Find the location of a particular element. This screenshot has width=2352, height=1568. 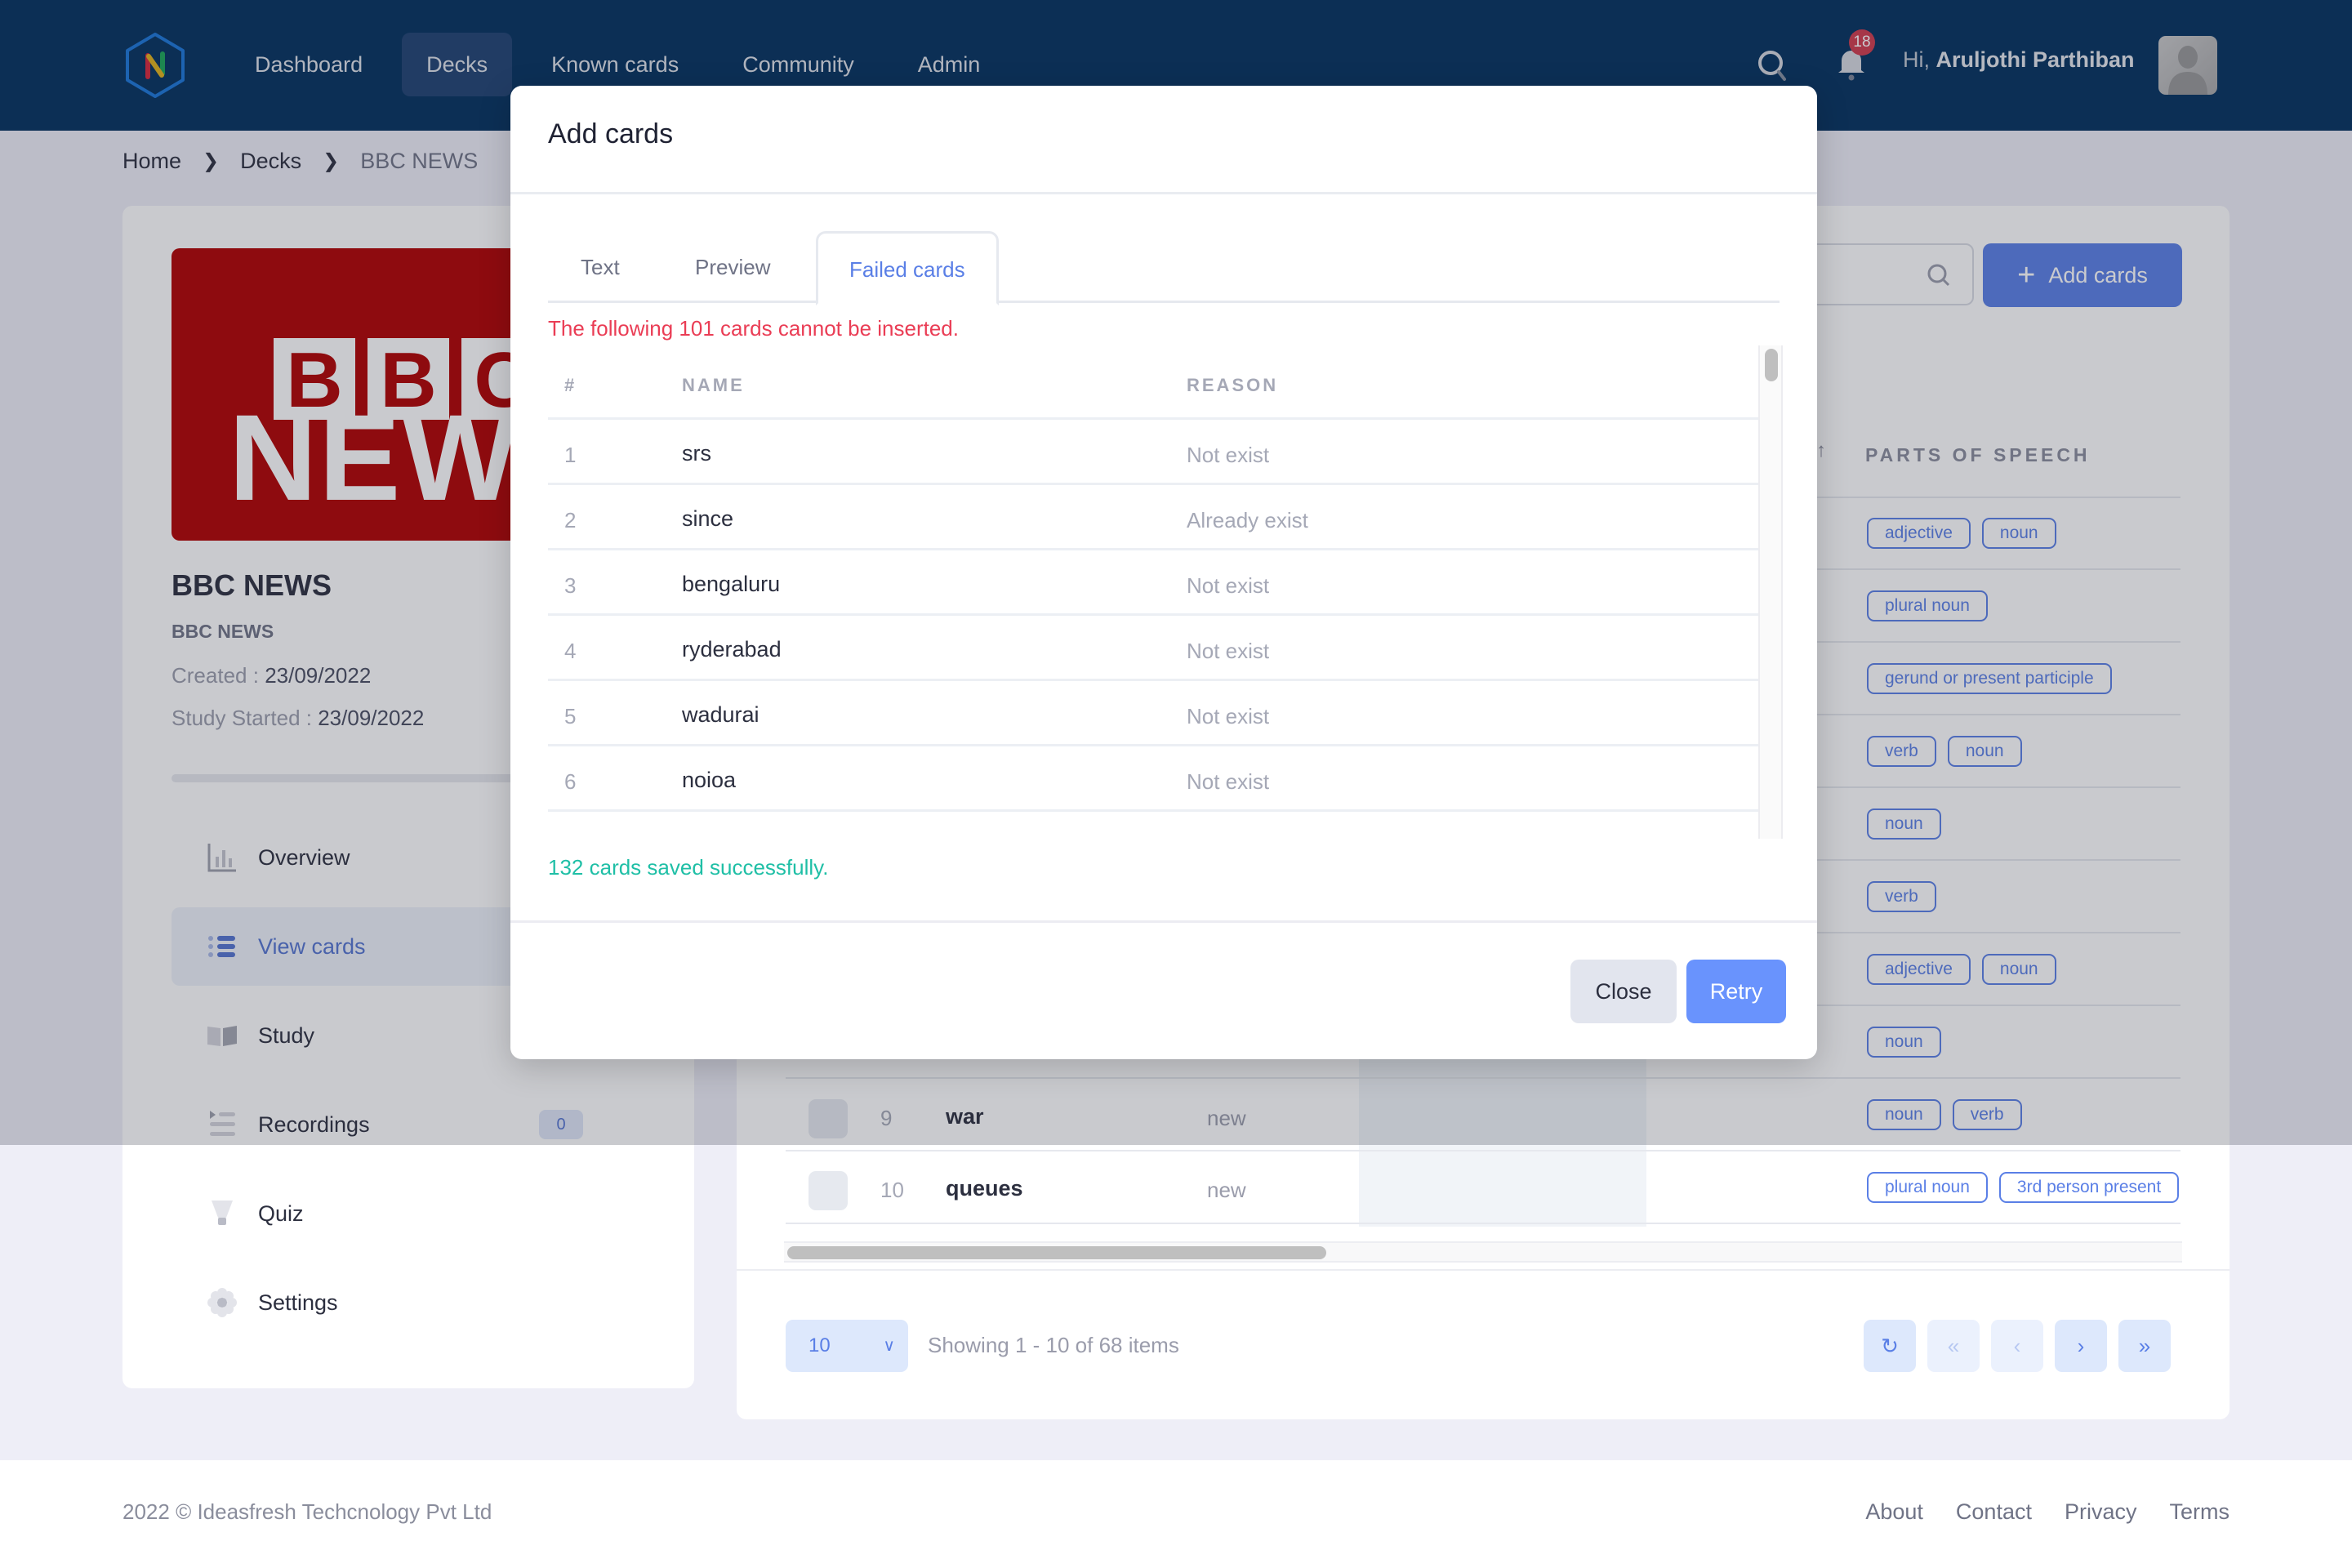

menu-item-quiz: Quiz is located at coordinates (417, 1213).